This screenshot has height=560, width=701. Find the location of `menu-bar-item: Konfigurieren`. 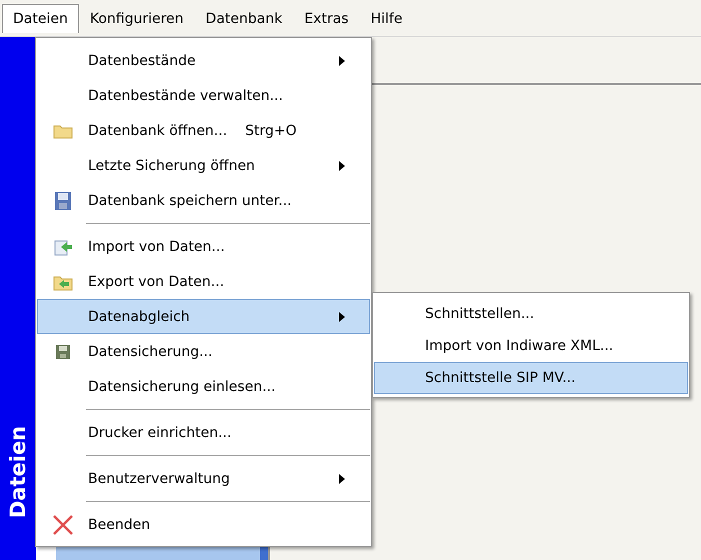

menu-bar-item: Konfigurieren is located at coordinates (136, 18).